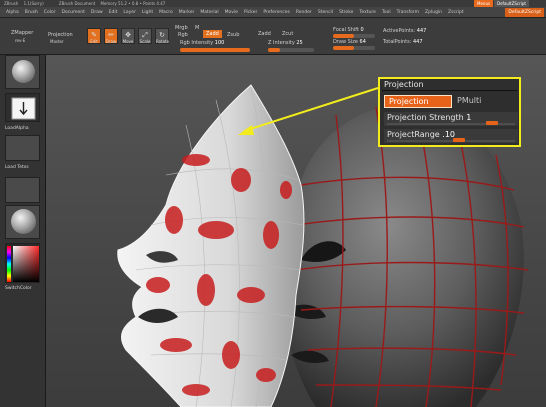  What do you see at coordinates (458, 140) in the screenshot?
I see `project-range-knob` at bounding box center [458, 140].